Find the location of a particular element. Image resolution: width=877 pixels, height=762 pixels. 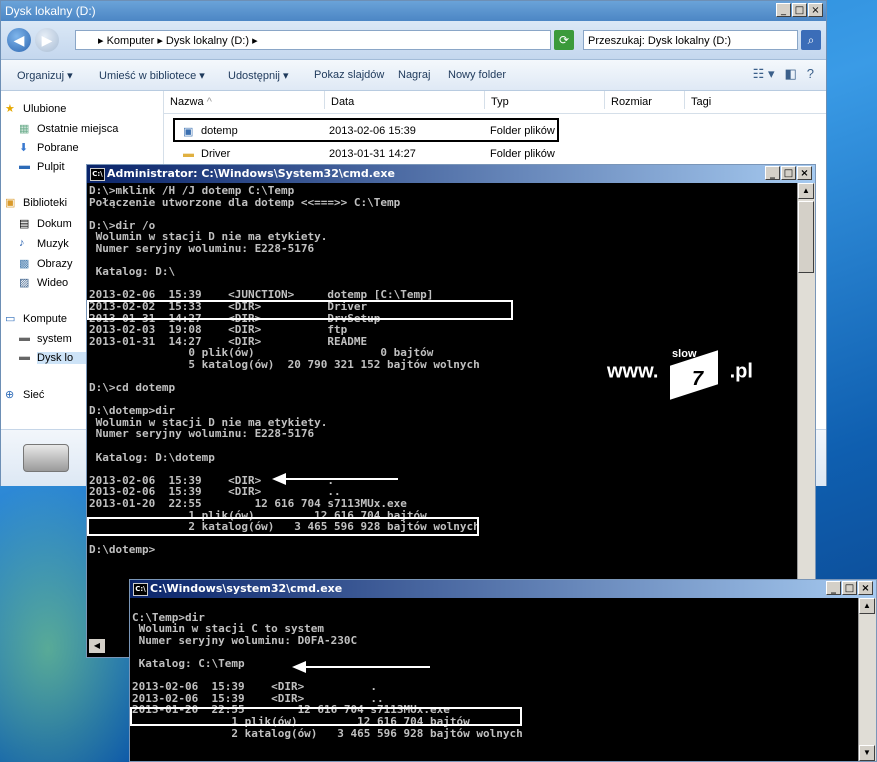

site-logo: www. slow 7 .pl is located at coordinates (680, 374).